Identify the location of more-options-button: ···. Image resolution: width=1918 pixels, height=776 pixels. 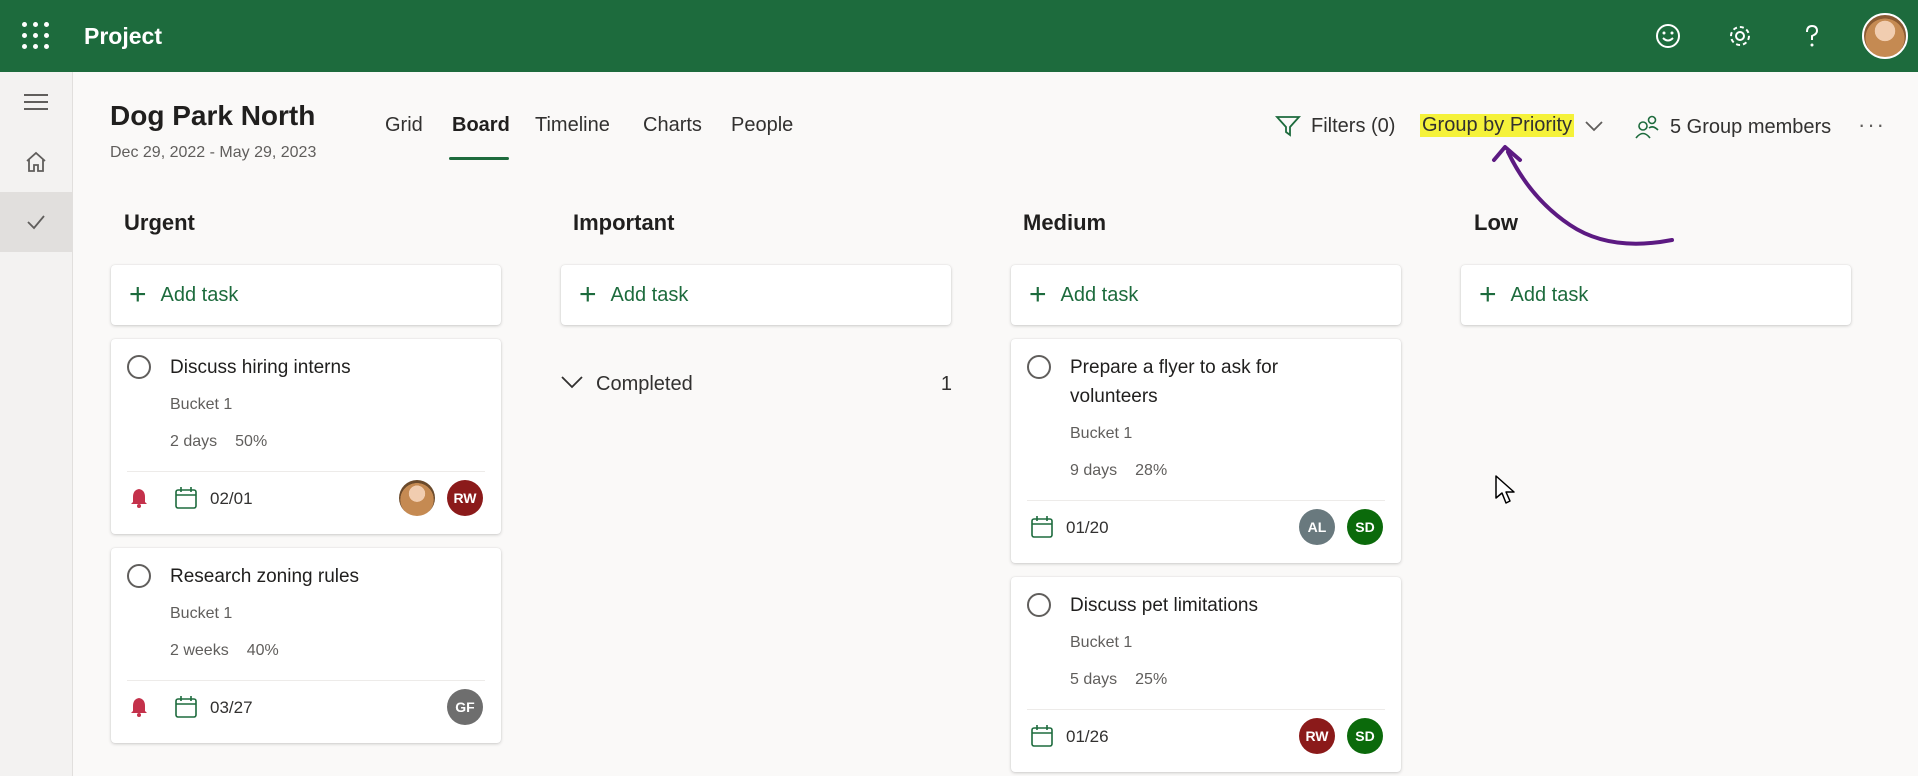
(1872, 125).